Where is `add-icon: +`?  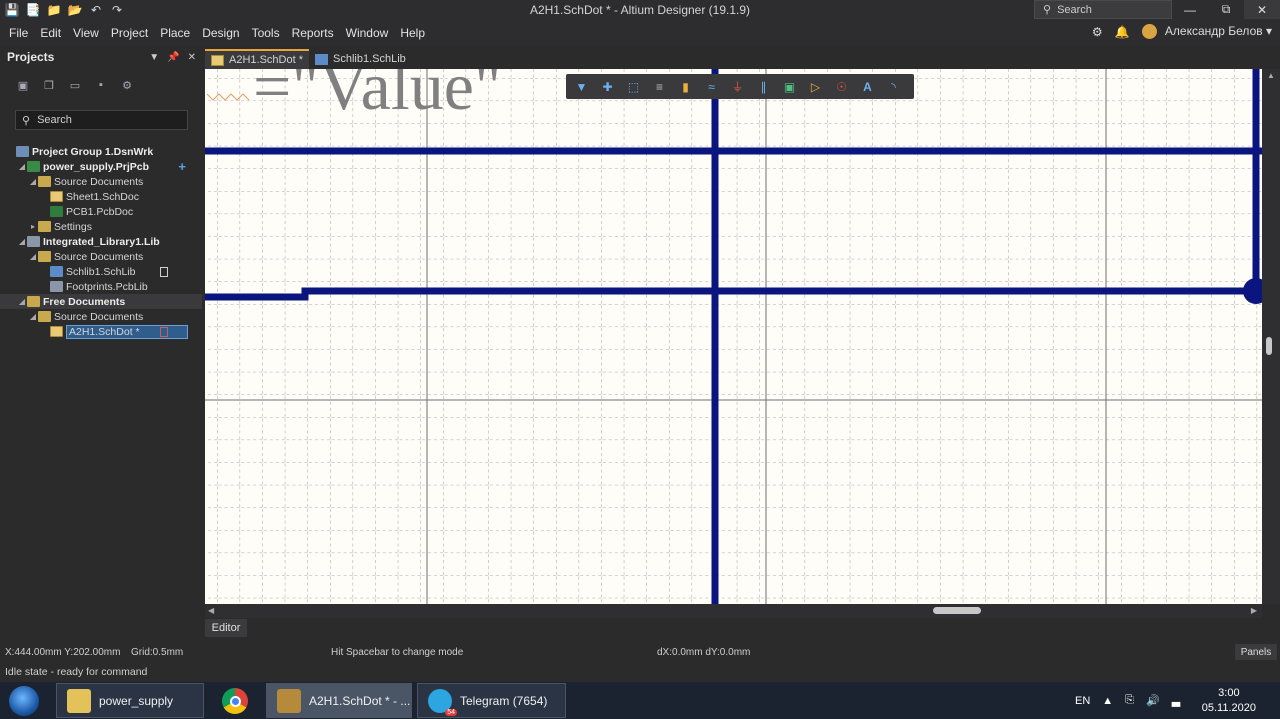 add-icon: + is located at coordinates (182, 166).